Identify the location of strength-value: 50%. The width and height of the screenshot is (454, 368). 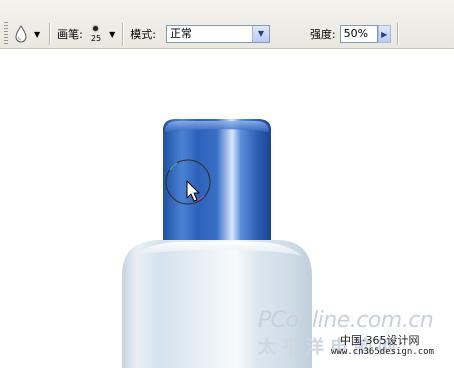
(356, 33).